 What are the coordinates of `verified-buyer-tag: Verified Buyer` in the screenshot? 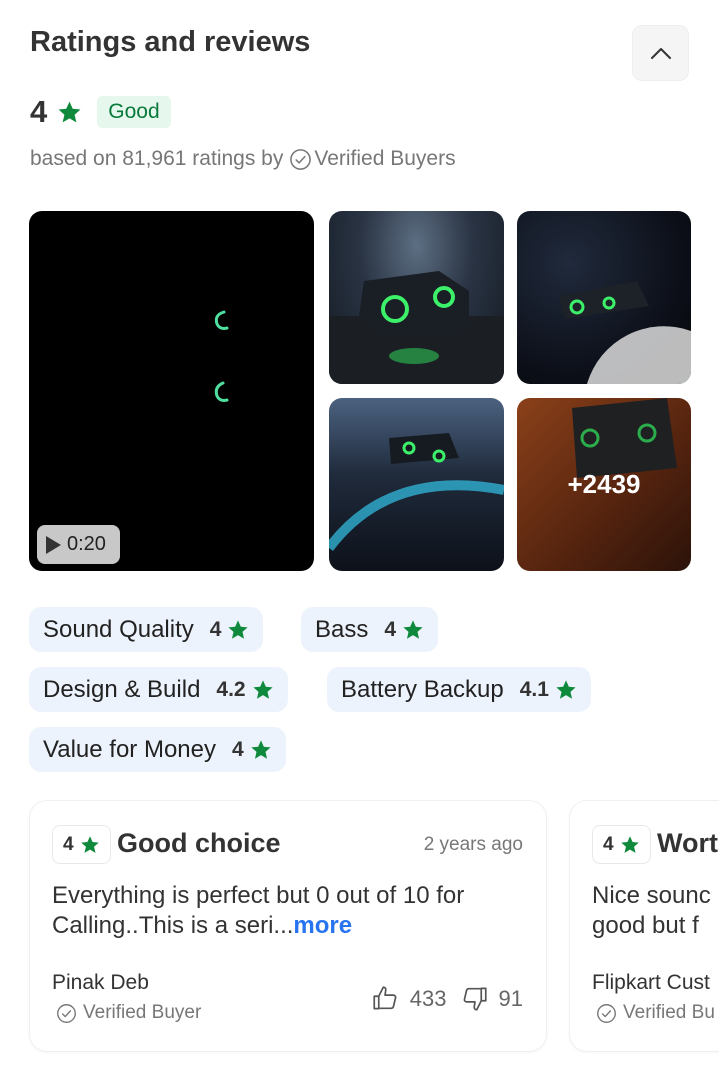 It's located at (128, 1013).